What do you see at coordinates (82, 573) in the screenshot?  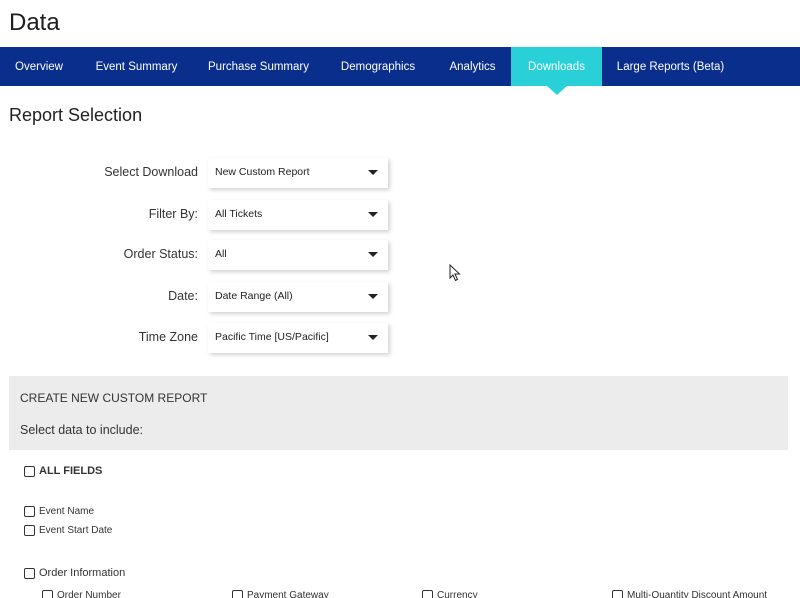 I see `order-information-label: Order Information` at bounding box center [82, 573].